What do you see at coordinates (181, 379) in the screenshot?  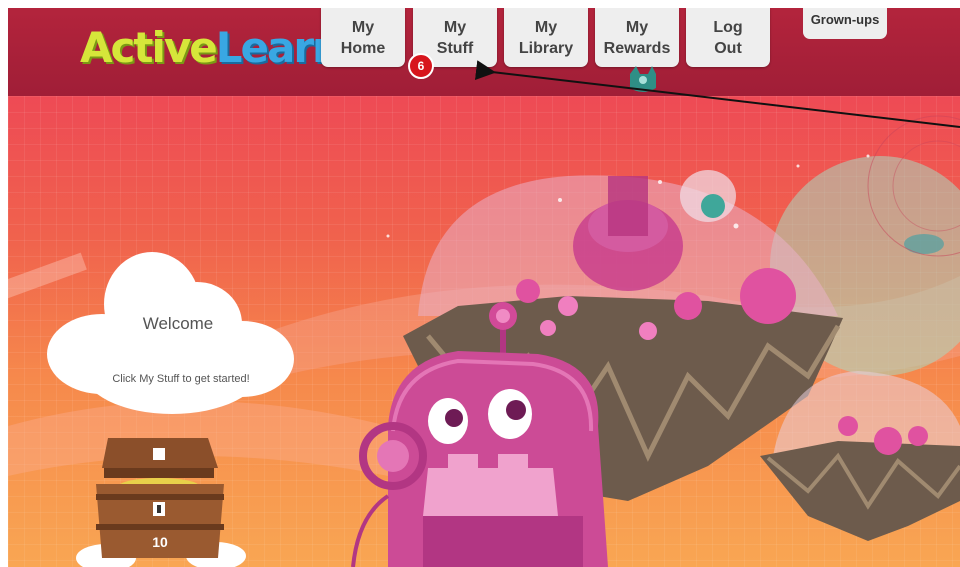 I see `welcome-message: Click My Stuff to get started!` at bounding box center [181, 379].